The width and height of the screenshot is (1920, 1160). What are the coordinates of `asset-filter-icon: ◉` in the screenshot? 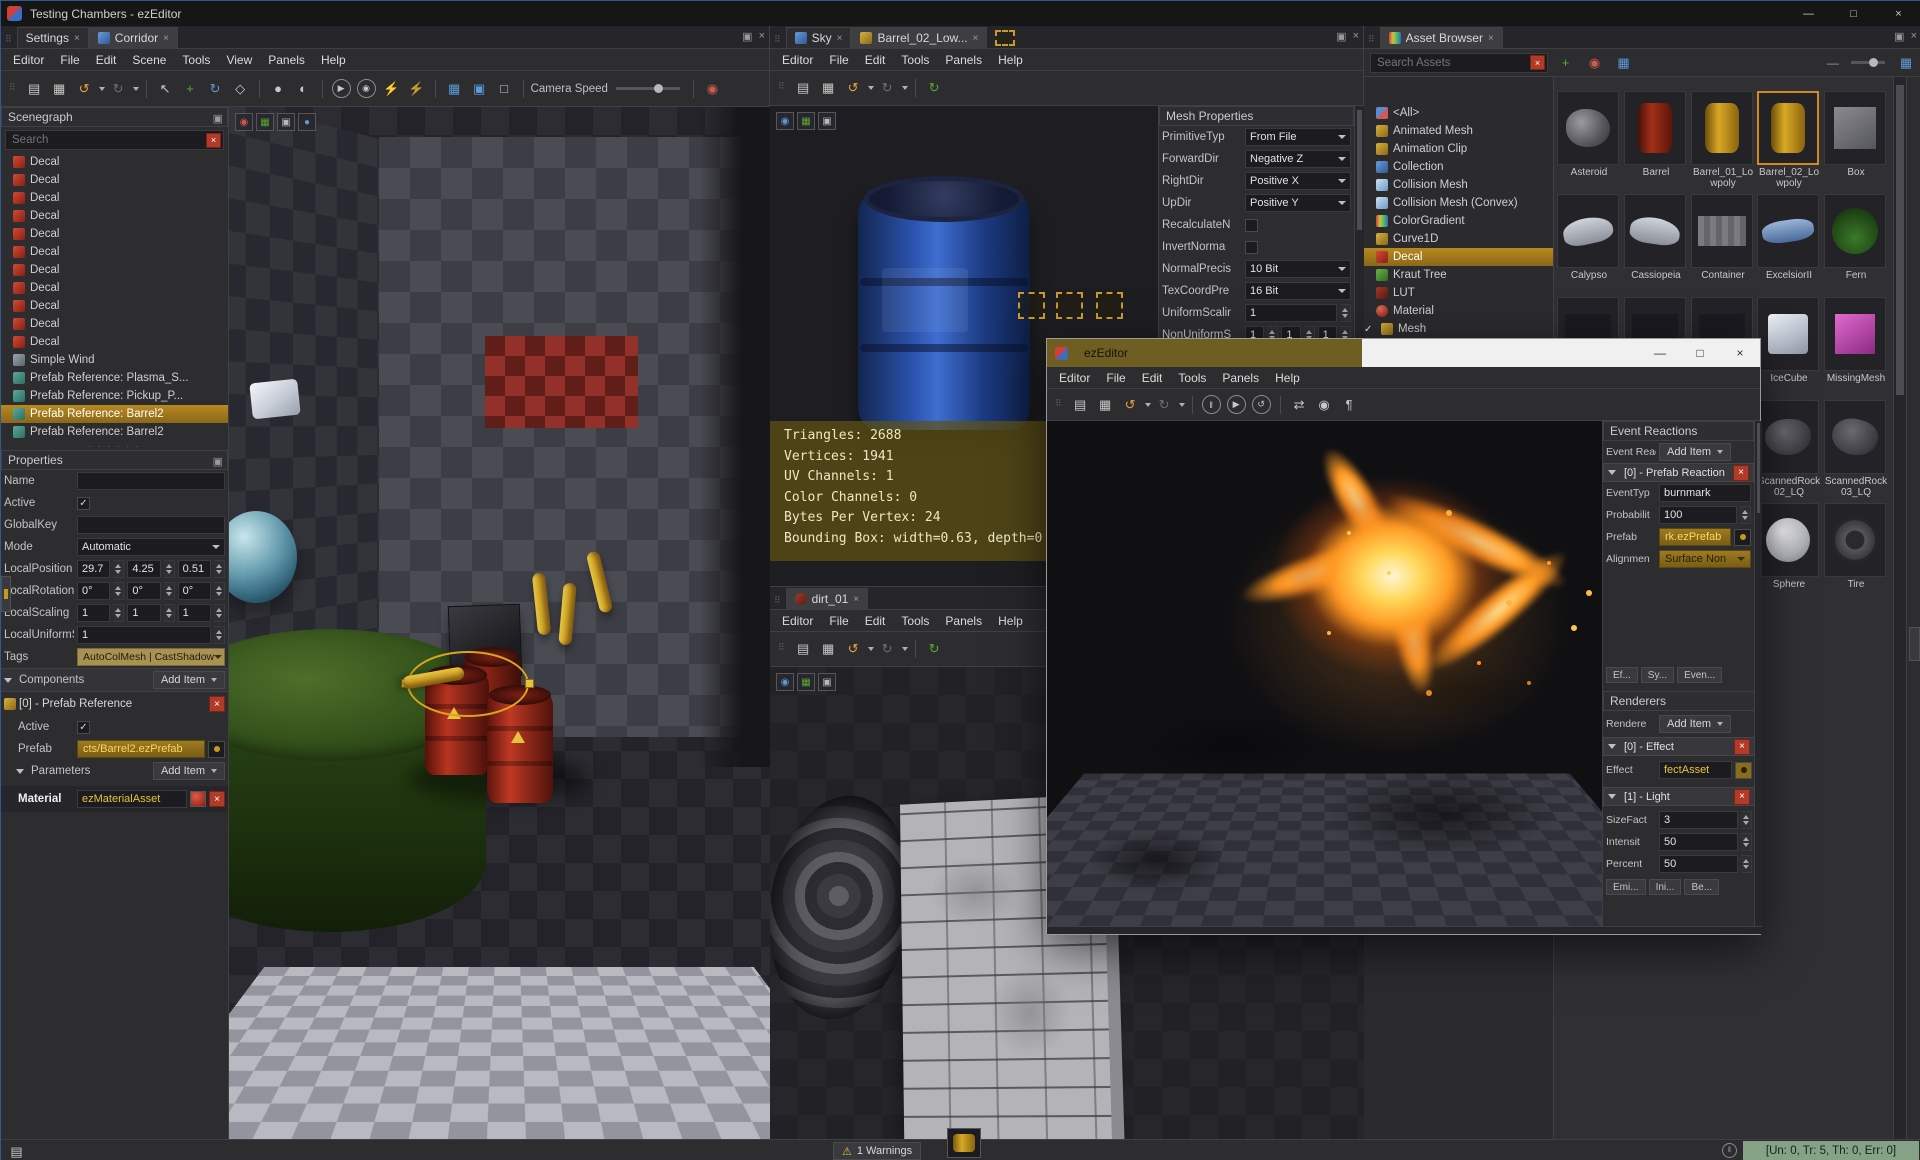 It's located at (1594, 62).